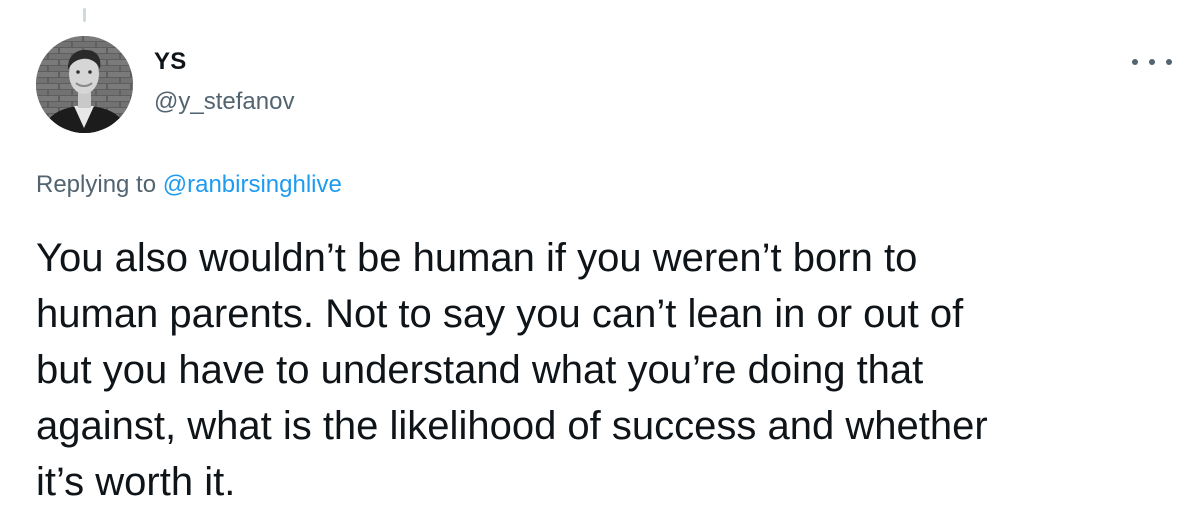  Describe the element at coordinates (224, 102) in the screenshot. I see `author-handle: @y_stefanov` at that location.